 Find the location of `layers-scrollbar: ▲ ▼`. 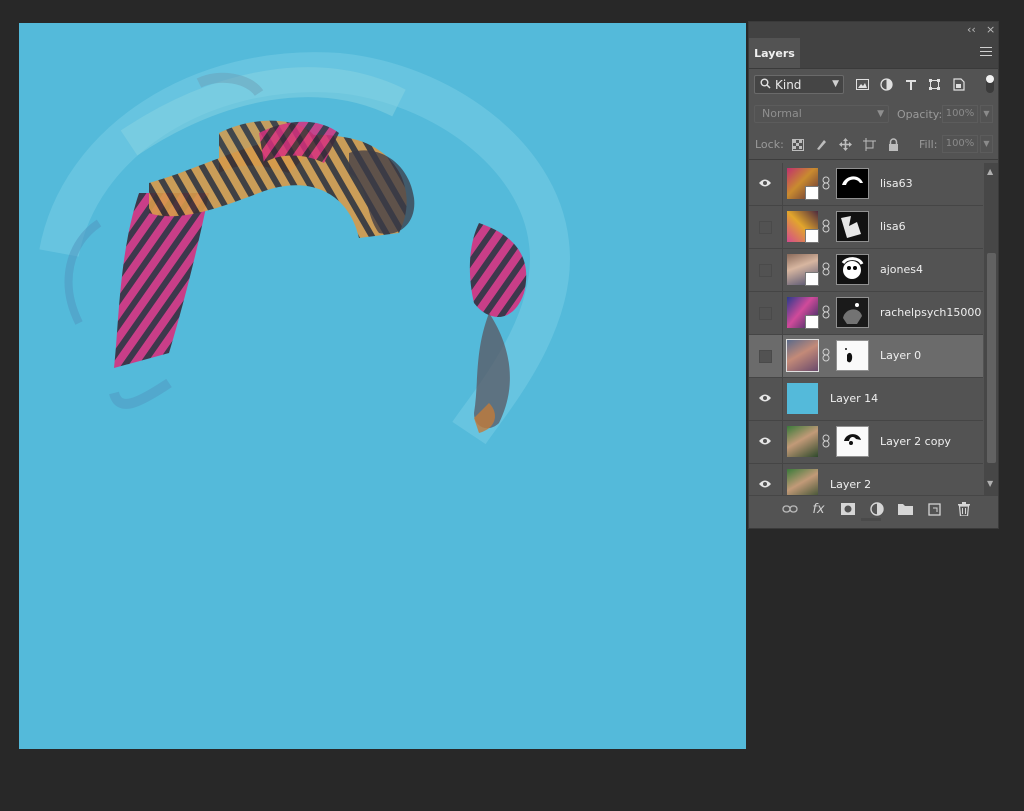

layers-scrollbar: ▲ ▼ is located at coordinates (991, 329).